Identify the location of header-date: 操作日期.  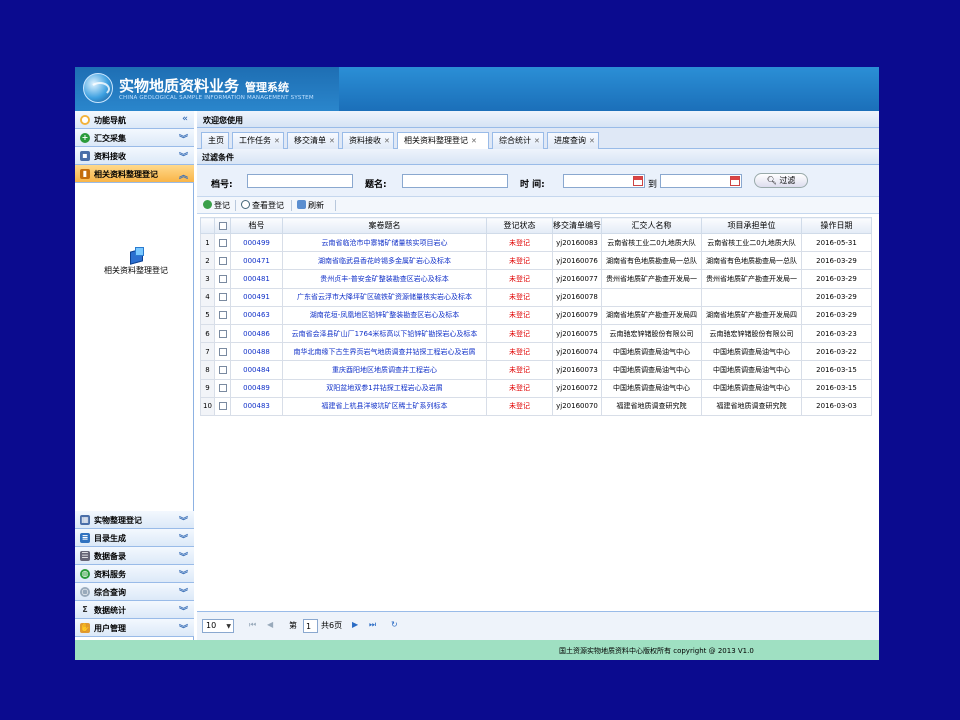
(836, 225).